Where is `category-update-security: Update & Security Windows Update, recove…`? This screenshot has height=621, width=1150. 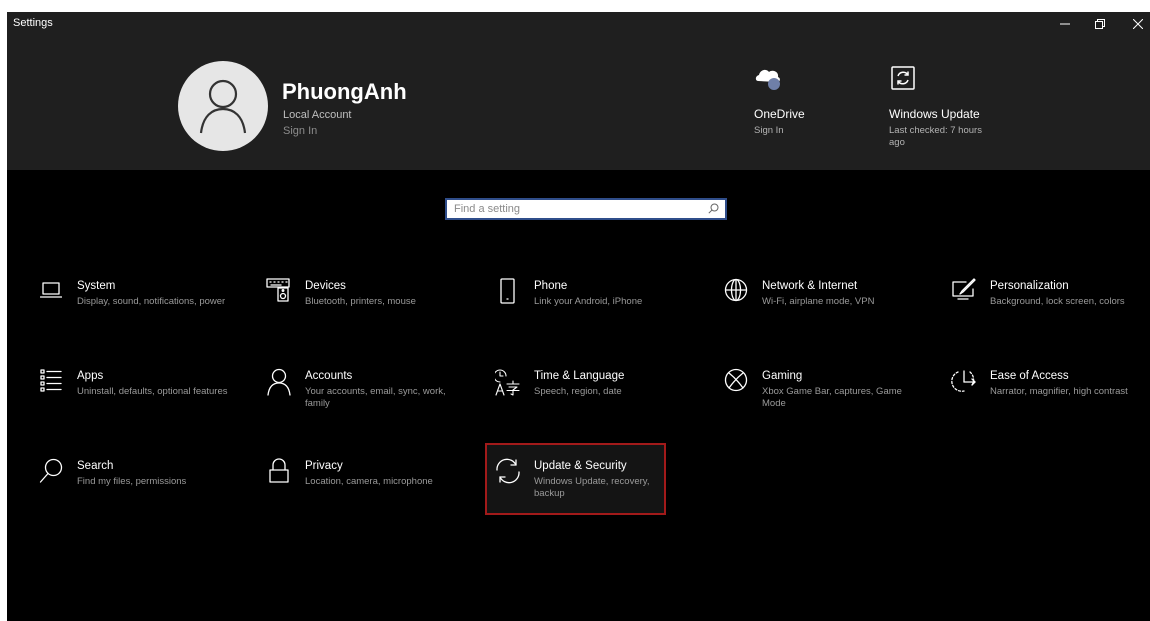
category-update-security: Update & Security Windows Update, recove… is located at coordinates (593, 488).